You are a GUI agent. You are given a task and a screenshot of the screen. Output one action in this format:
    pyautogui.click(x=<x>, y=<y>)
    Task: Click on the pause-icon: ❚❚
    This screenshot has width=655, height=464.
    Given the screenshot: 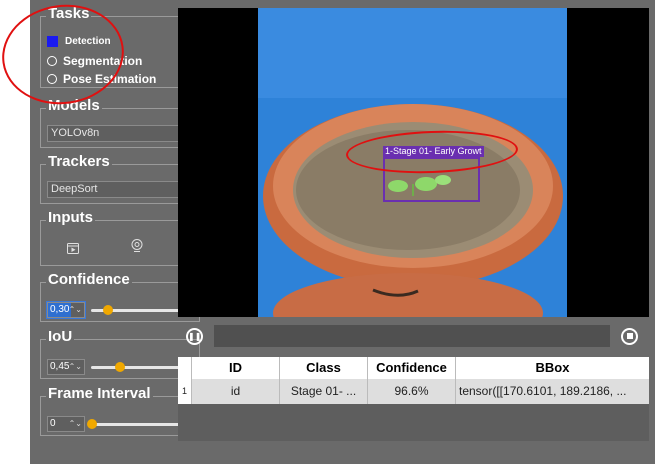 What is the action you would take?
    pyautogui.click(x=195, y=336)
    